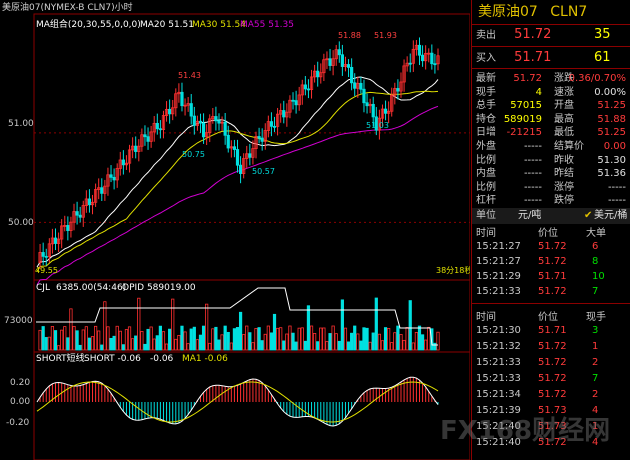  I want to click on tick-price: 51.72, so click(552, 362).